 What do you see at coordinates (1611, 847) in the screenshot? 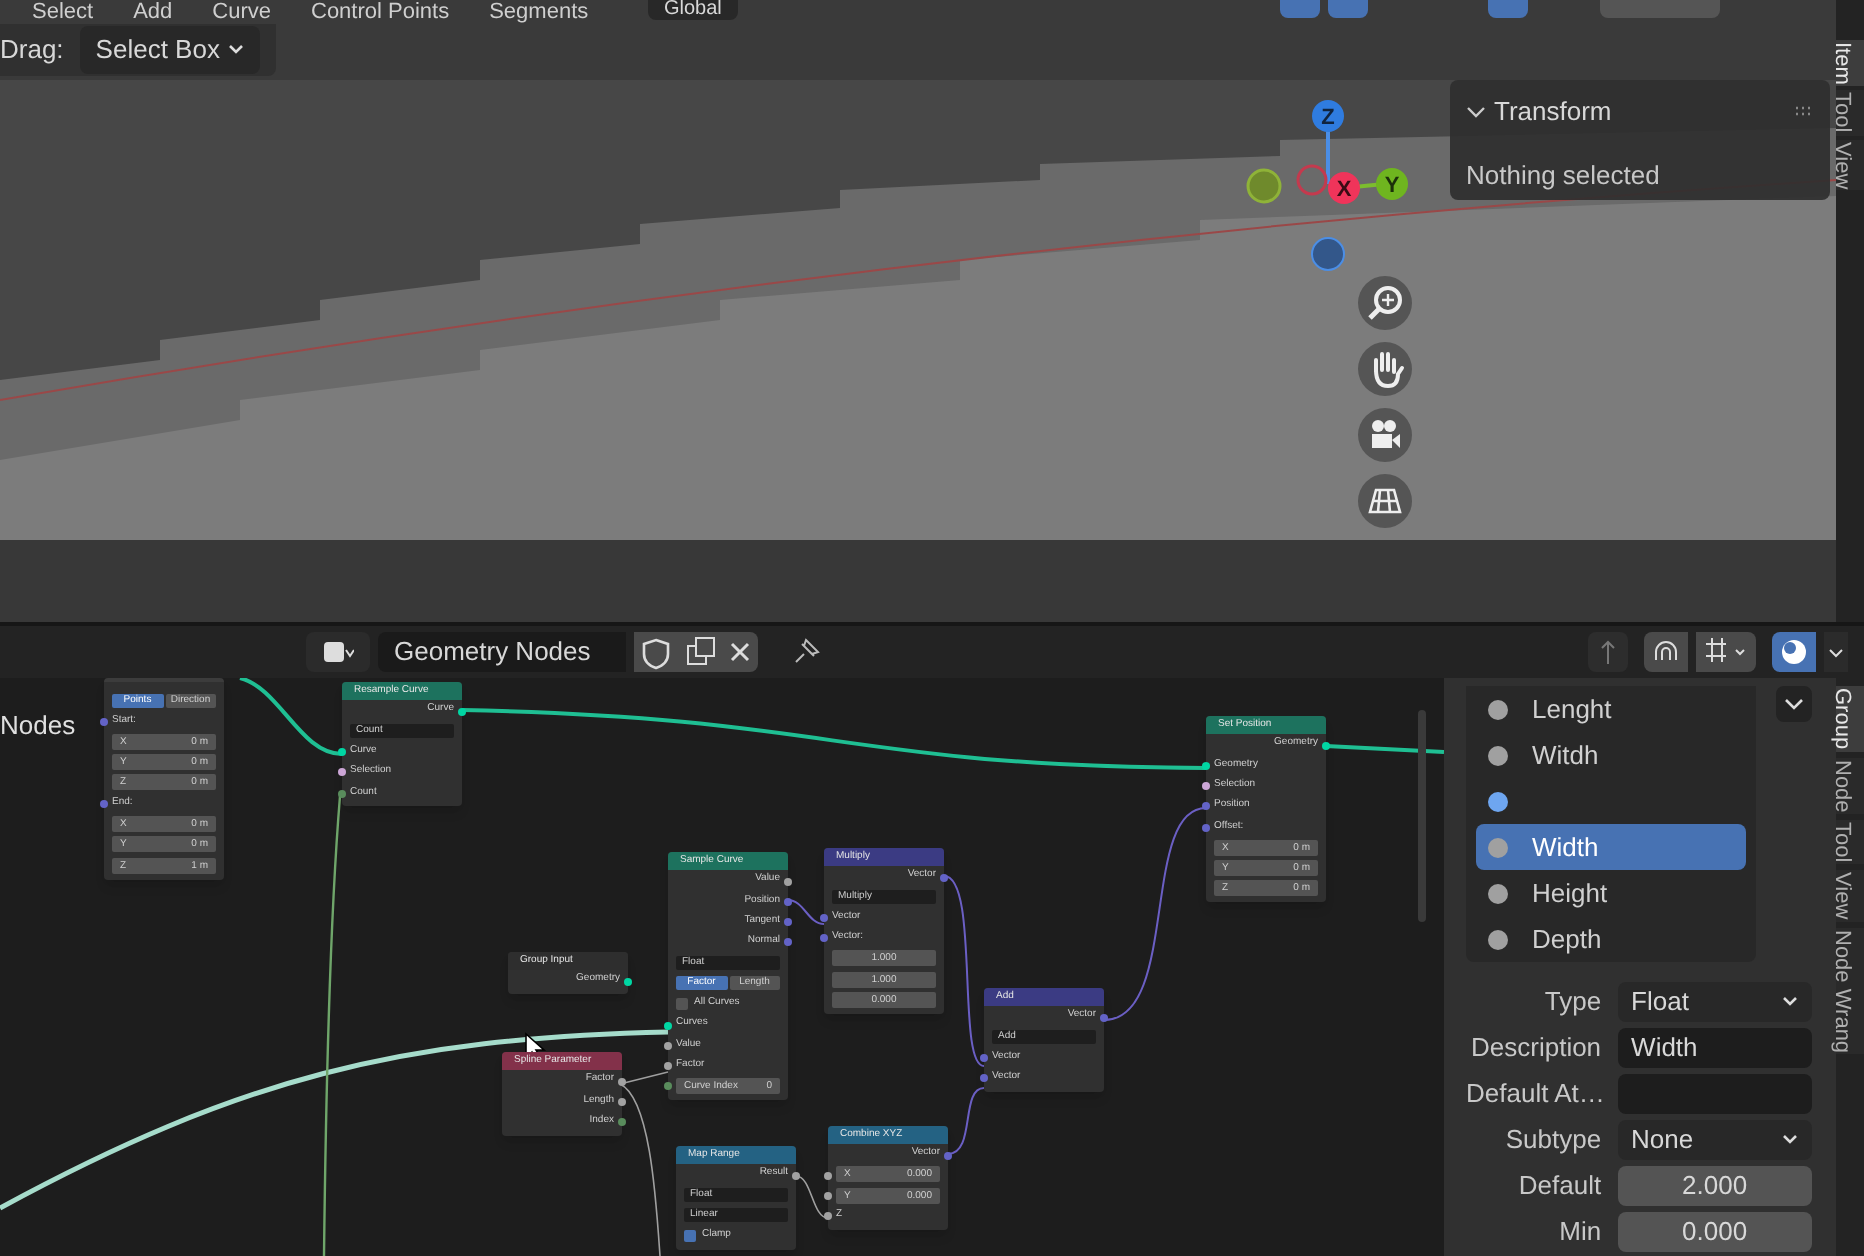
I see `interface-item: Width` at bounding box center [1611, 847].